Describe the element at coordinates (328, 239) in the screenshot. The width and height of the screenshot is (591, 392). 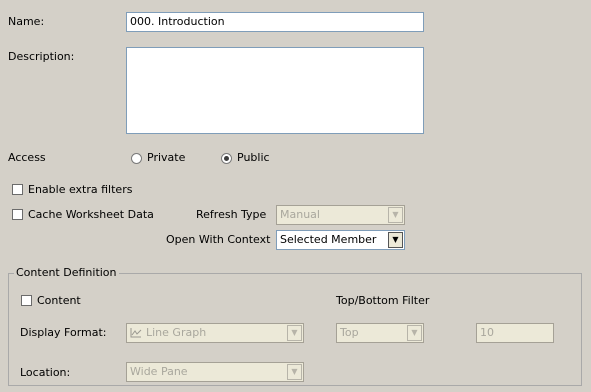
I see `open-with-context-value: Selected Member` at that location.